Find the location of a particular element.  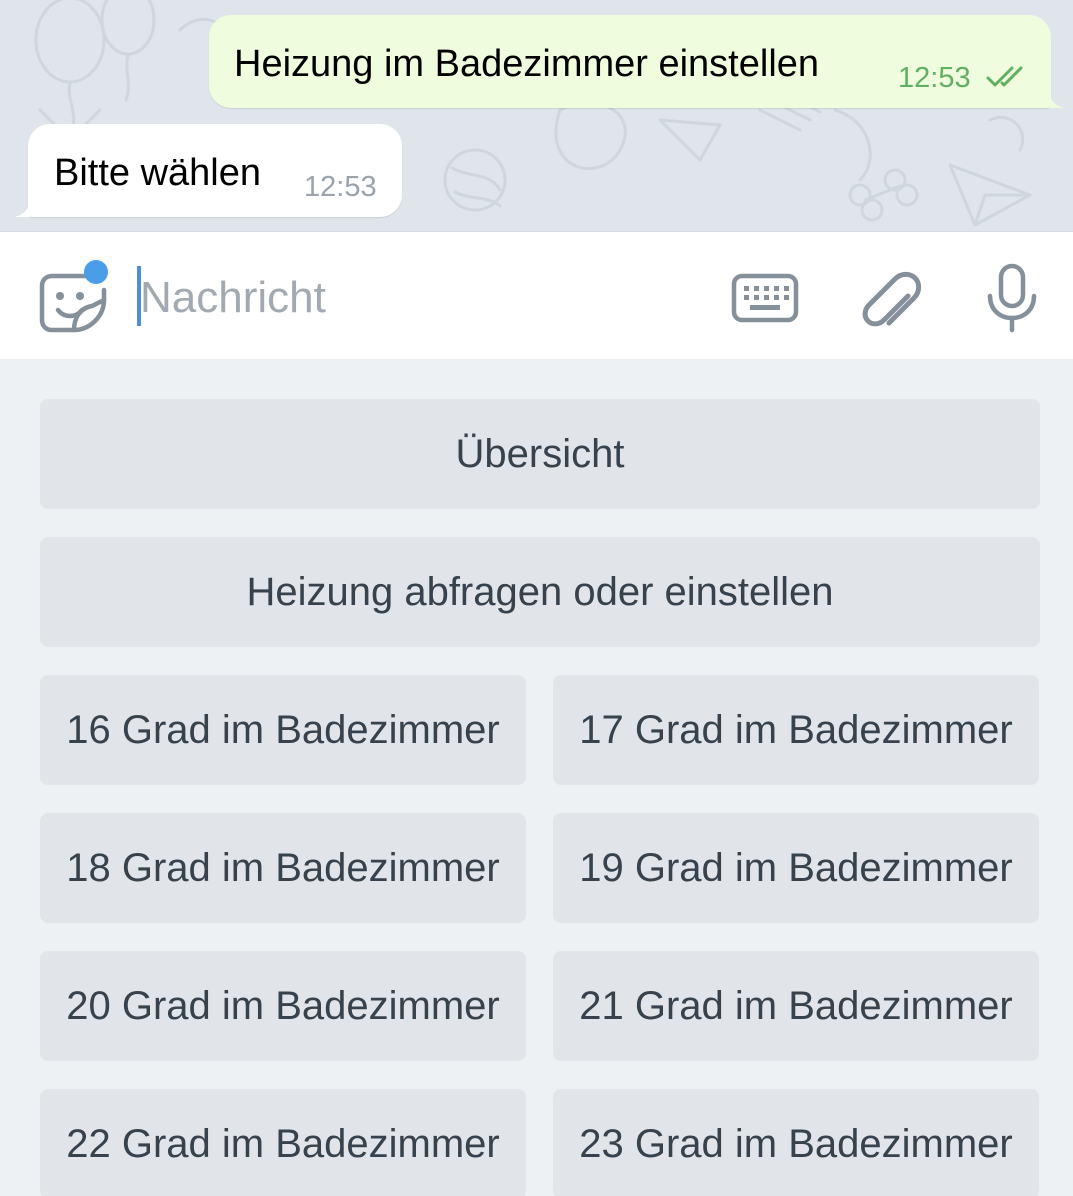

keyboard-button-22-grad: 22 Grad im Badezimmer is located at coordinates (283, 1142).